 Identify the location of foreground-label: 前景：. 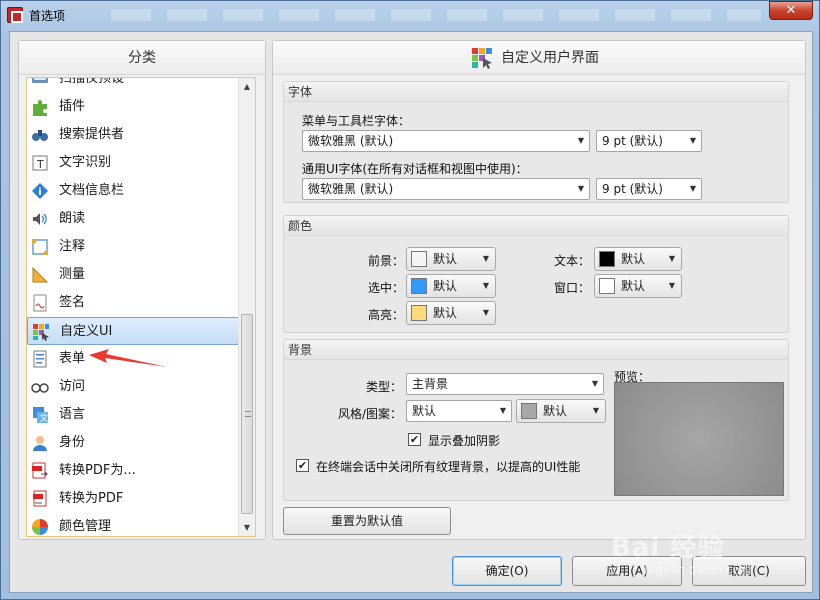
(386, 261).